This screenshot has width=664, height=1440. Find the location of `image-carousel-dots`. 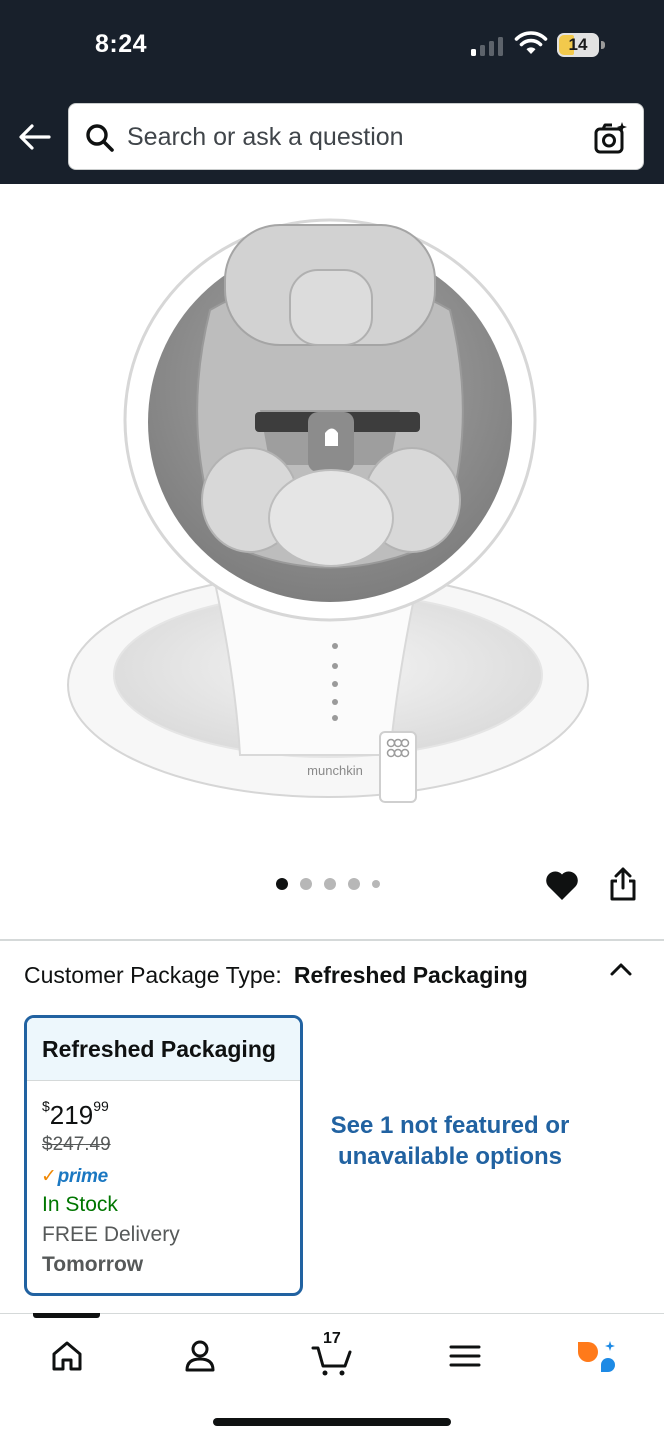

image-carousel-dots is located at coordinates (328, 884).